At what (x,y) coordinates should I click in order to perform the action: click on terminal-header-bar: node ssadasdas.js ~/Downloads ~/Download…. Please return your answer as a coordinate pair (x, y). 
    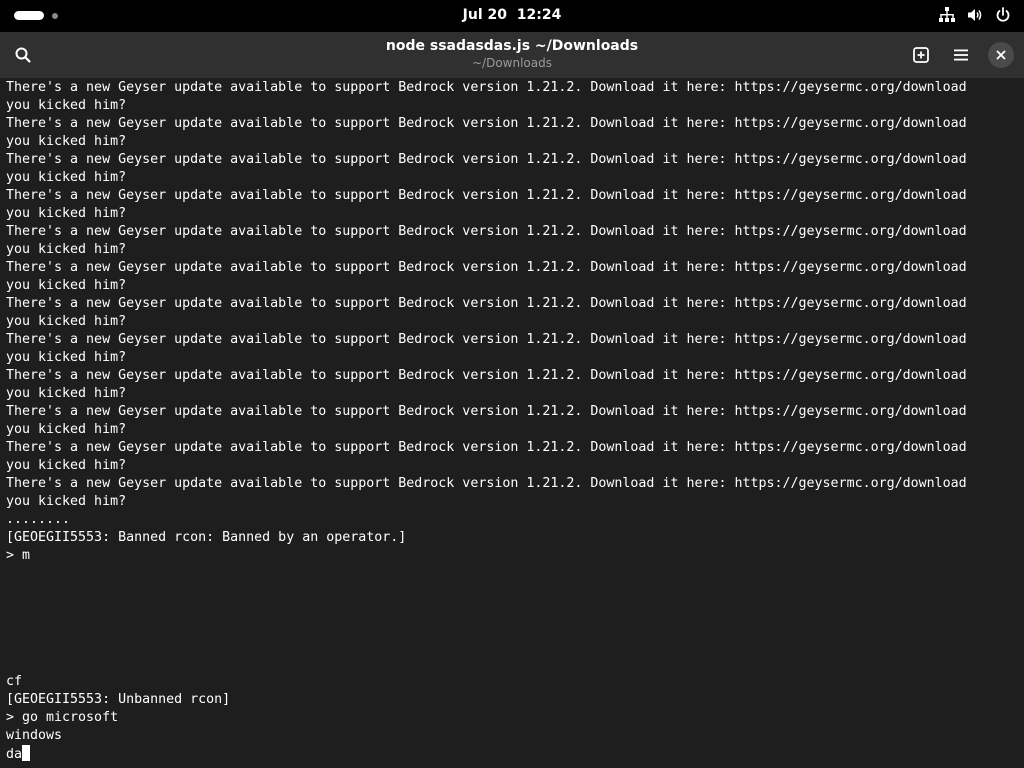
    Looking at the image, I should click on (512, 55).